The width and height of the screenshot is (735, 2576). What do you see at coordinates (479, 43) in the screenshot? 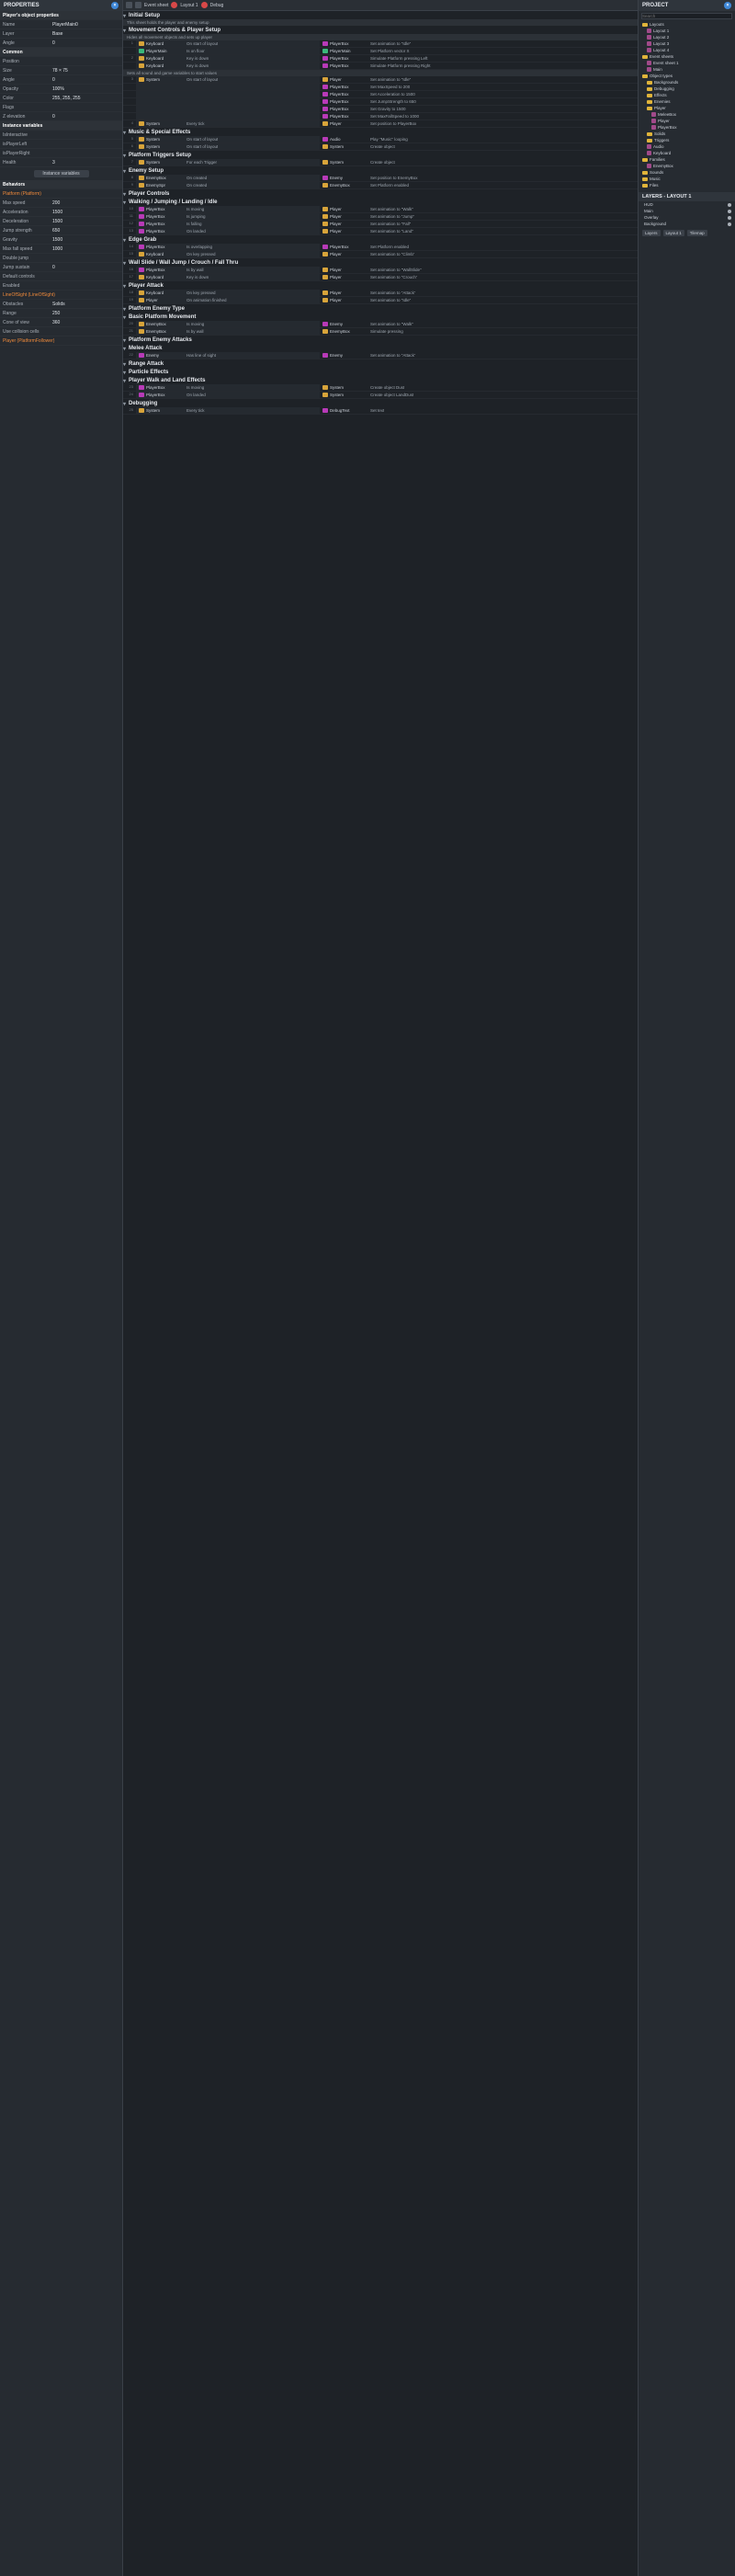
I see `event-action: PlayerBox Set animation to "Idle"` at bounding box center [479, 43].